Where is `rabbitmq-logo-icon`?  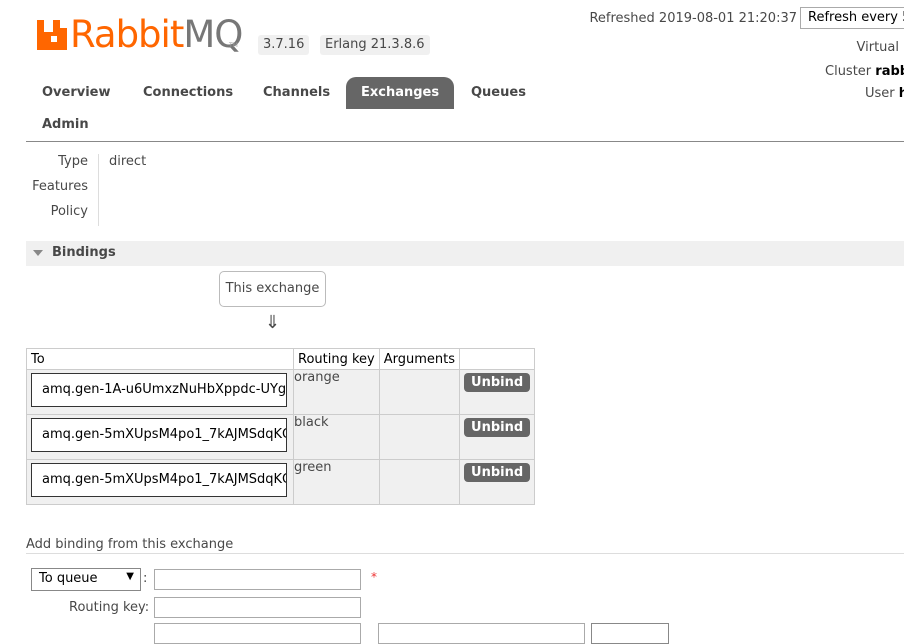
rabbitmq-logo-icon is located at coordinates (52, 35).